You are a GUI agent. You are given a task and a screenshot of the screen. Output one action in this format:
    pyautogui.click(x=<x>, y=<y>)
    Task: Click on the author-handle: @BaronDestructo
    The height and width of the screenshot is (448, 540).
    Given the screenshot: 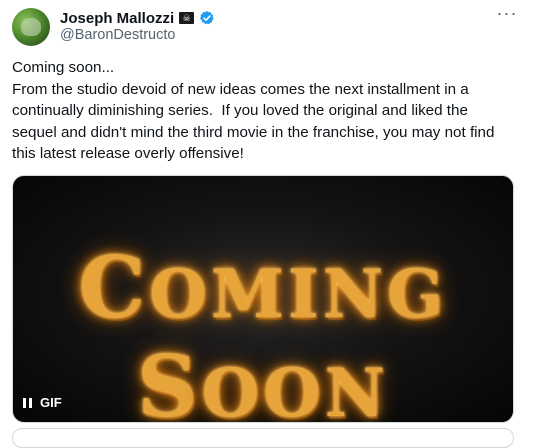 What is the action you would take?
    pyautogui.click(x=117, y=35)
    